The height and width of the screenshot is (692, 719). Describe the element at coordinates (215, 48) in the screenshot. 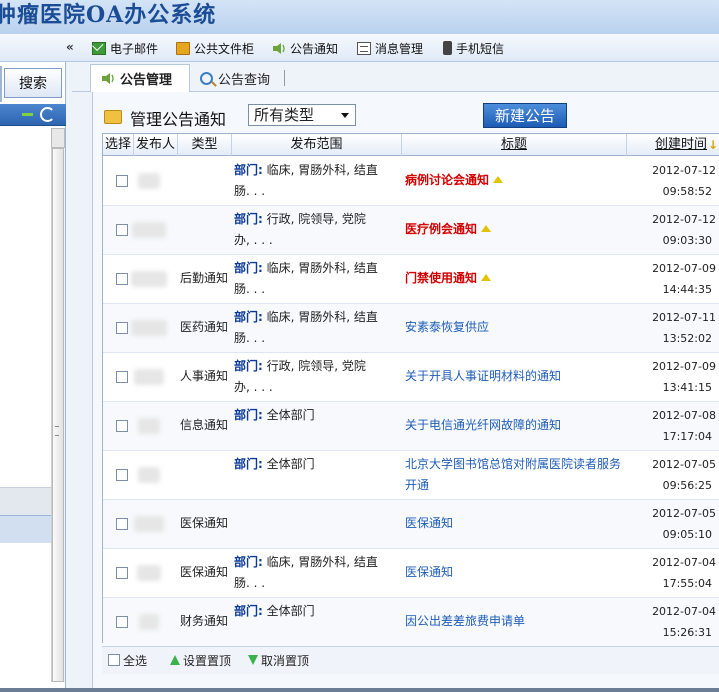

I see `toolbar-file-cabinet: 公共文件柜` at that location.